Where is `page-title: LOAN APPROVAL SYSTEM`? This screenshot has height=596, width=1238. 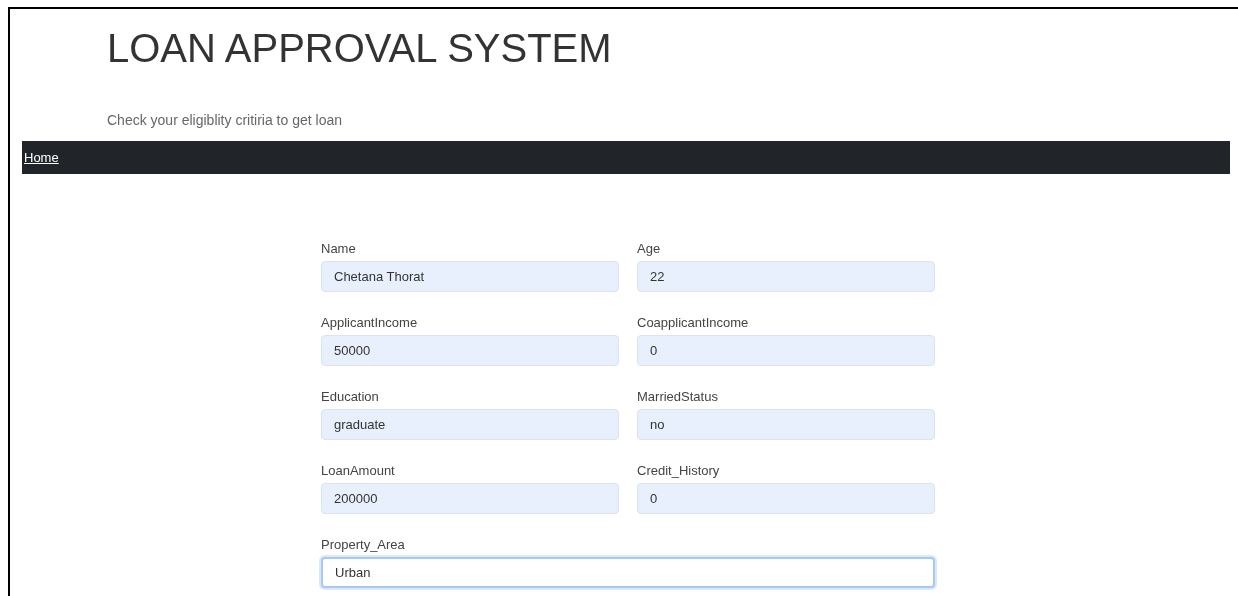
page-title: LOAN APPROVAL SYSTEM is located at coordinates (359, 48).